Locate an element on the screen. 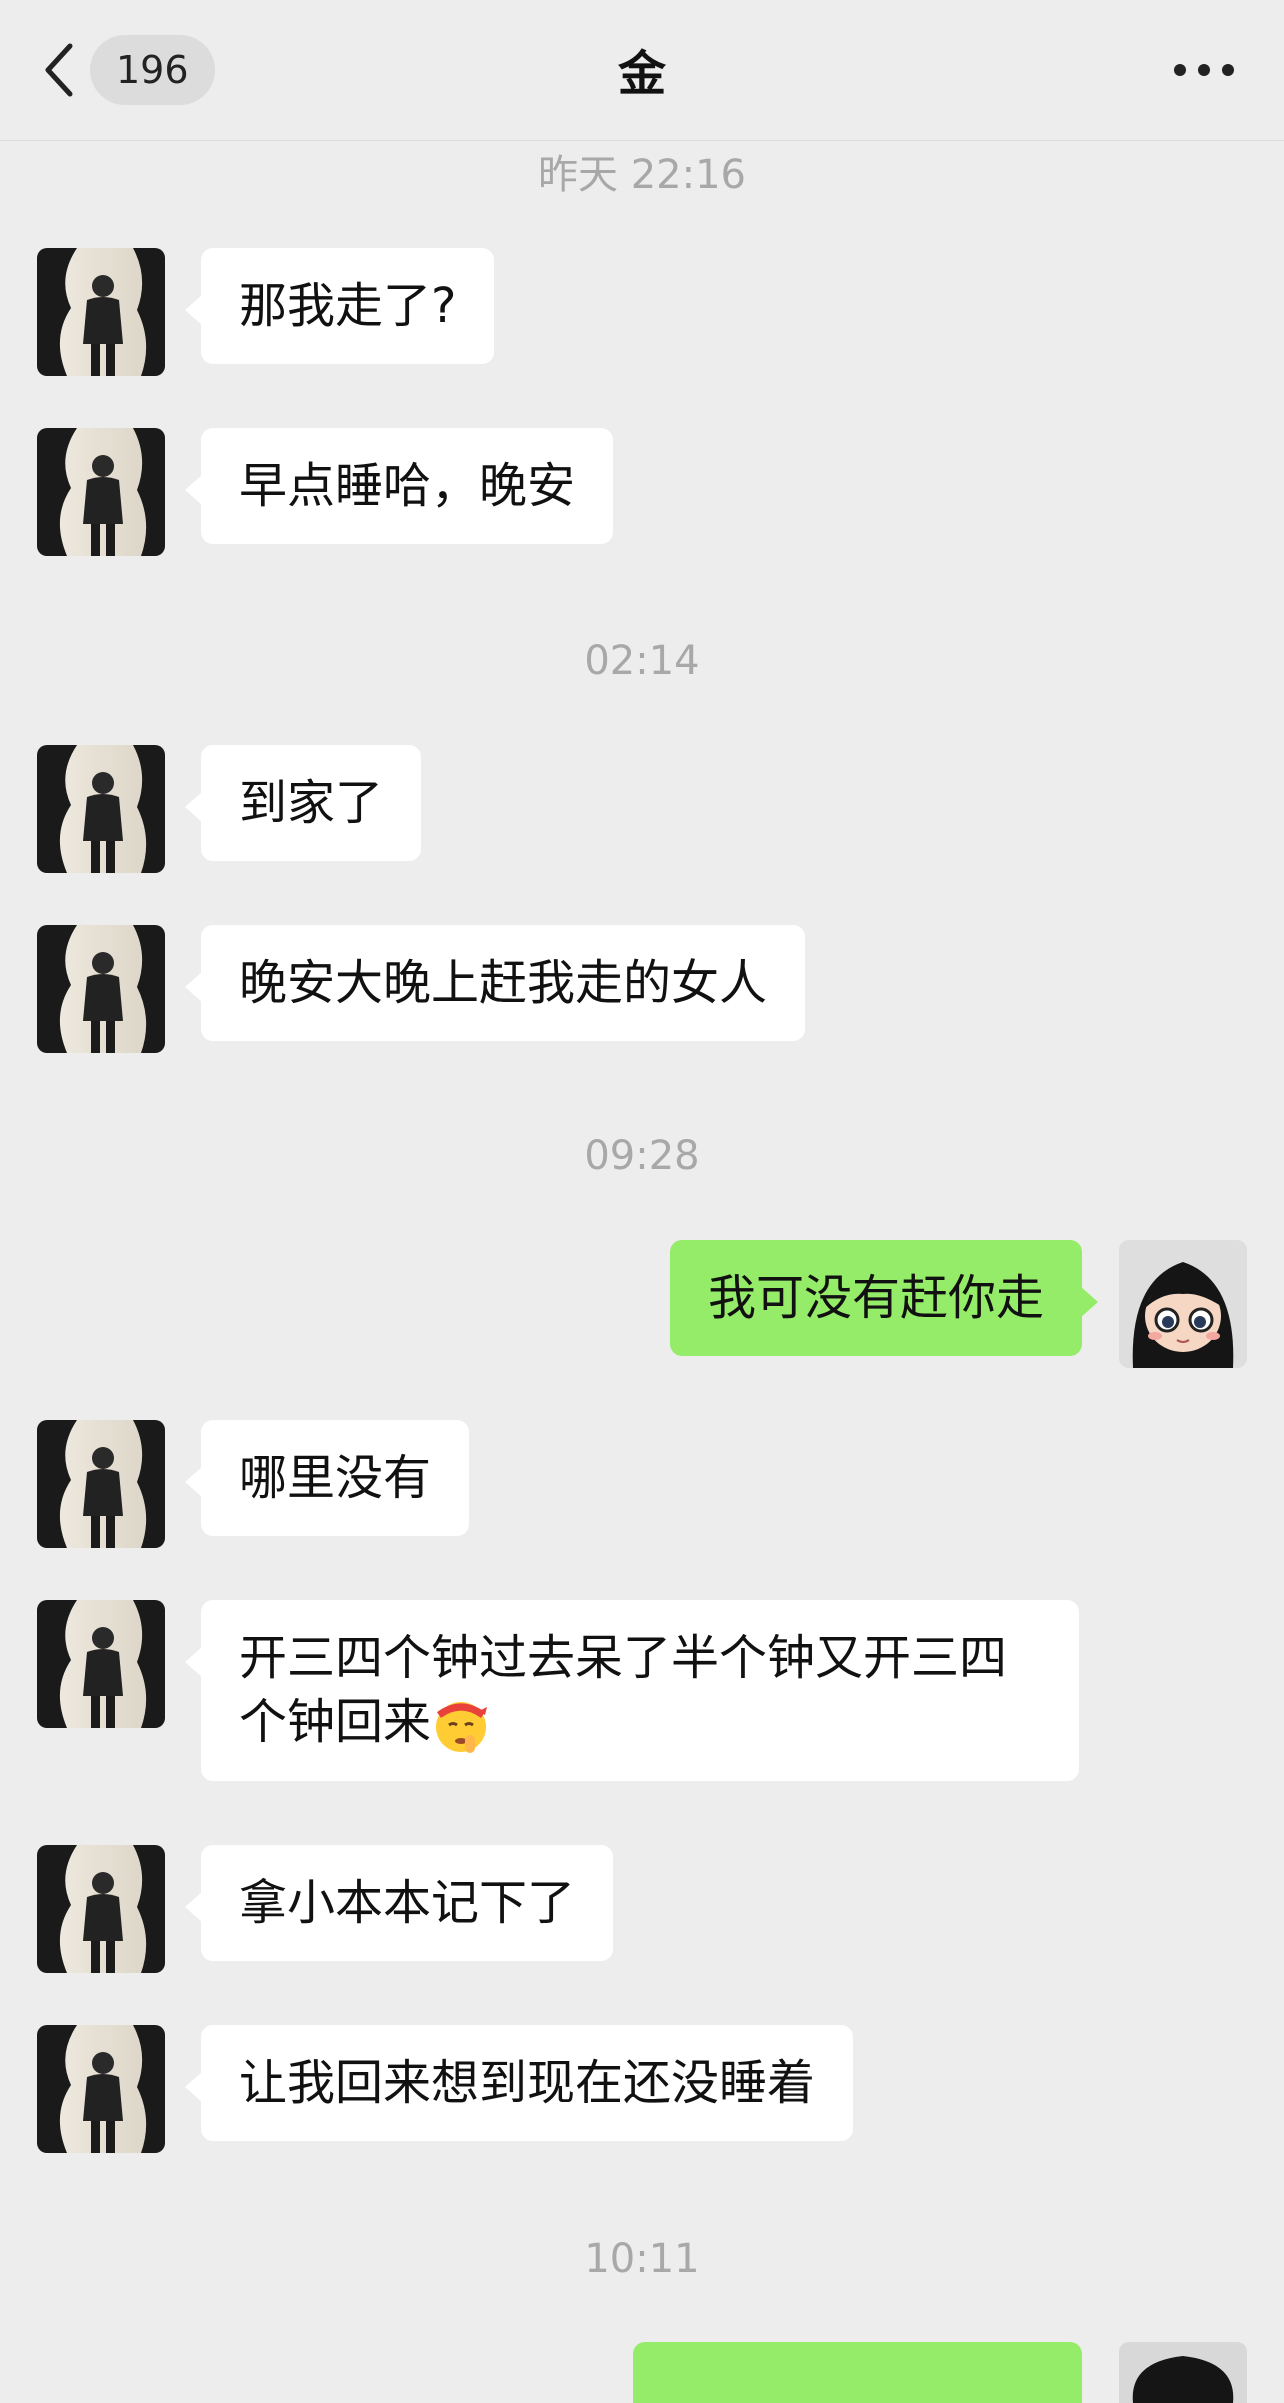 Image resolution: width=1284 pixels, height=2403 pixels. message-bubble-incoming: 晚安大晚上赶我走的女人 is located at coordinates (495, 983).